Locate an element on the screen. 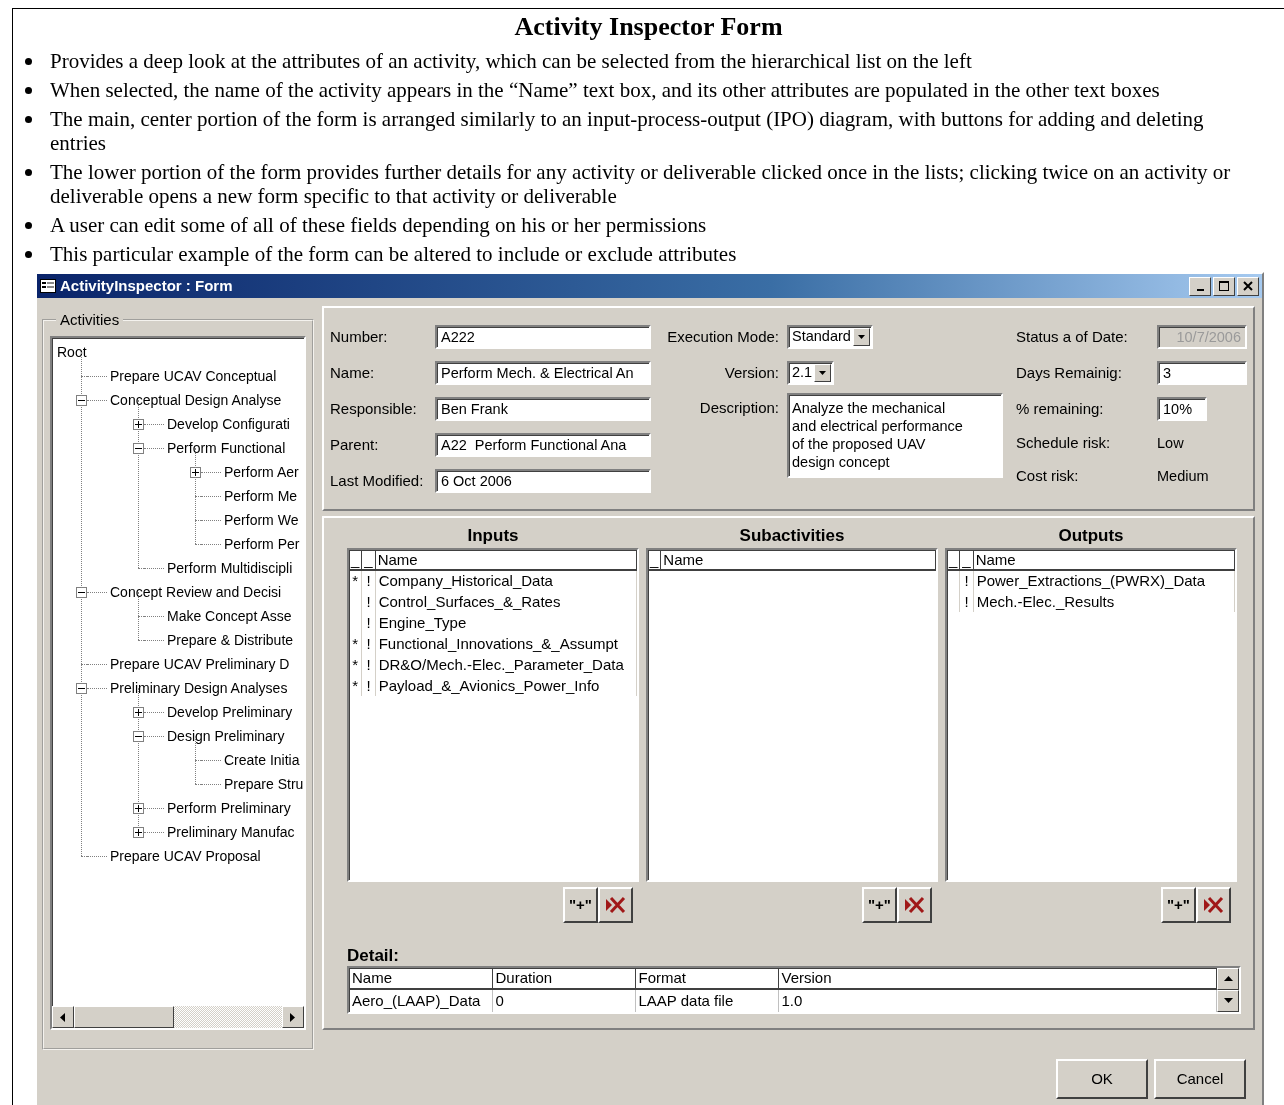  dialog-button: Cancel is located at coordinates (1200, 1079).